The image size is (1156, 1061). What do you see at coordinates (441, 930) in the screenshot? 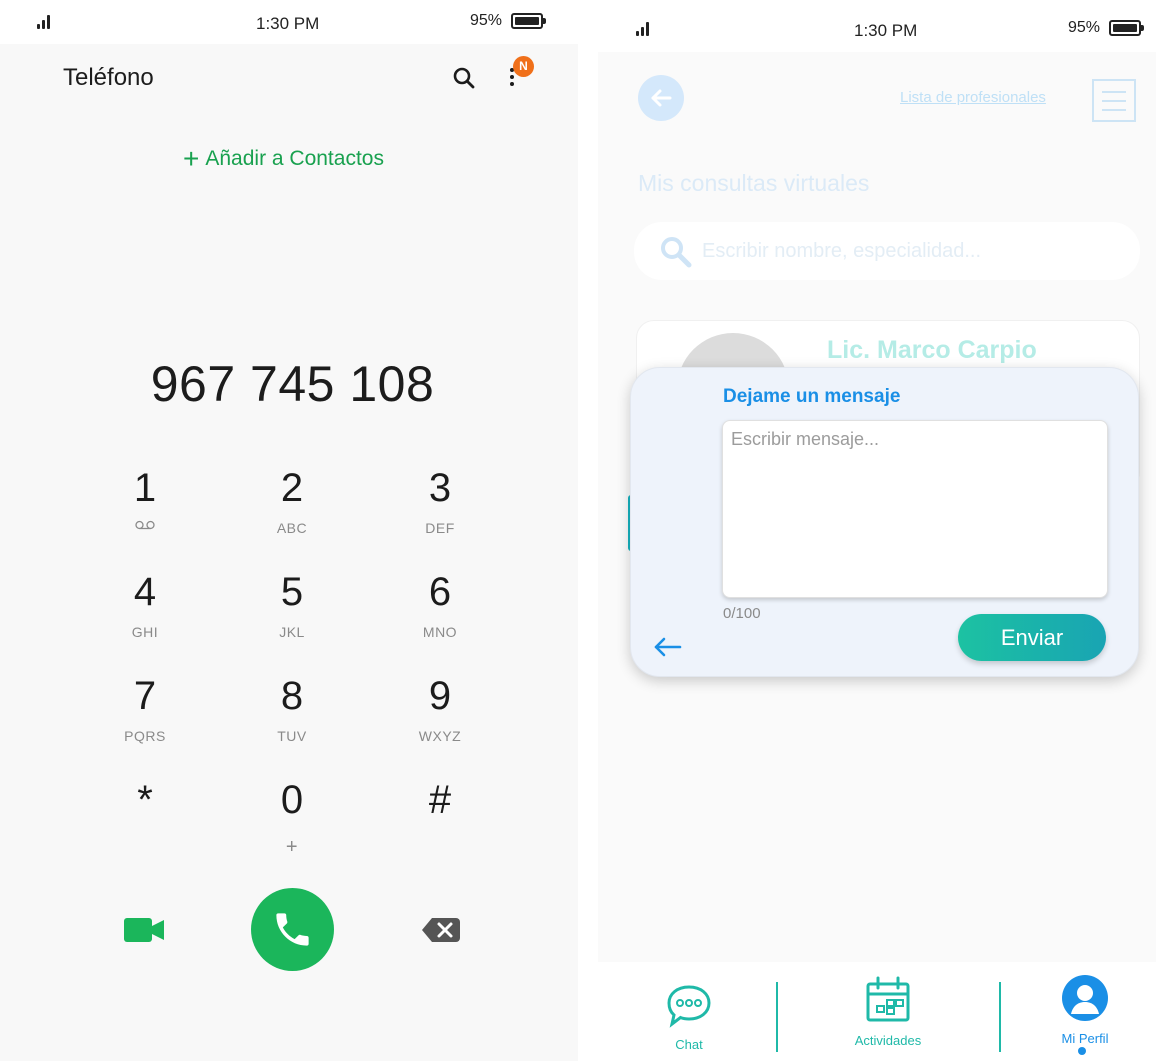
I see `backspace-icon` at bounding box center [441, 930].